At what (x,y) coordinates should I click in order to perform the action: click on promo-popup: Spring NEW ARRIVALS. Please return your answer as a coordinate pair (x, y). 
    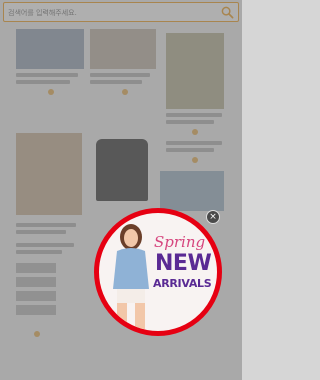
    Looking at the image, I should click on (158, 272).